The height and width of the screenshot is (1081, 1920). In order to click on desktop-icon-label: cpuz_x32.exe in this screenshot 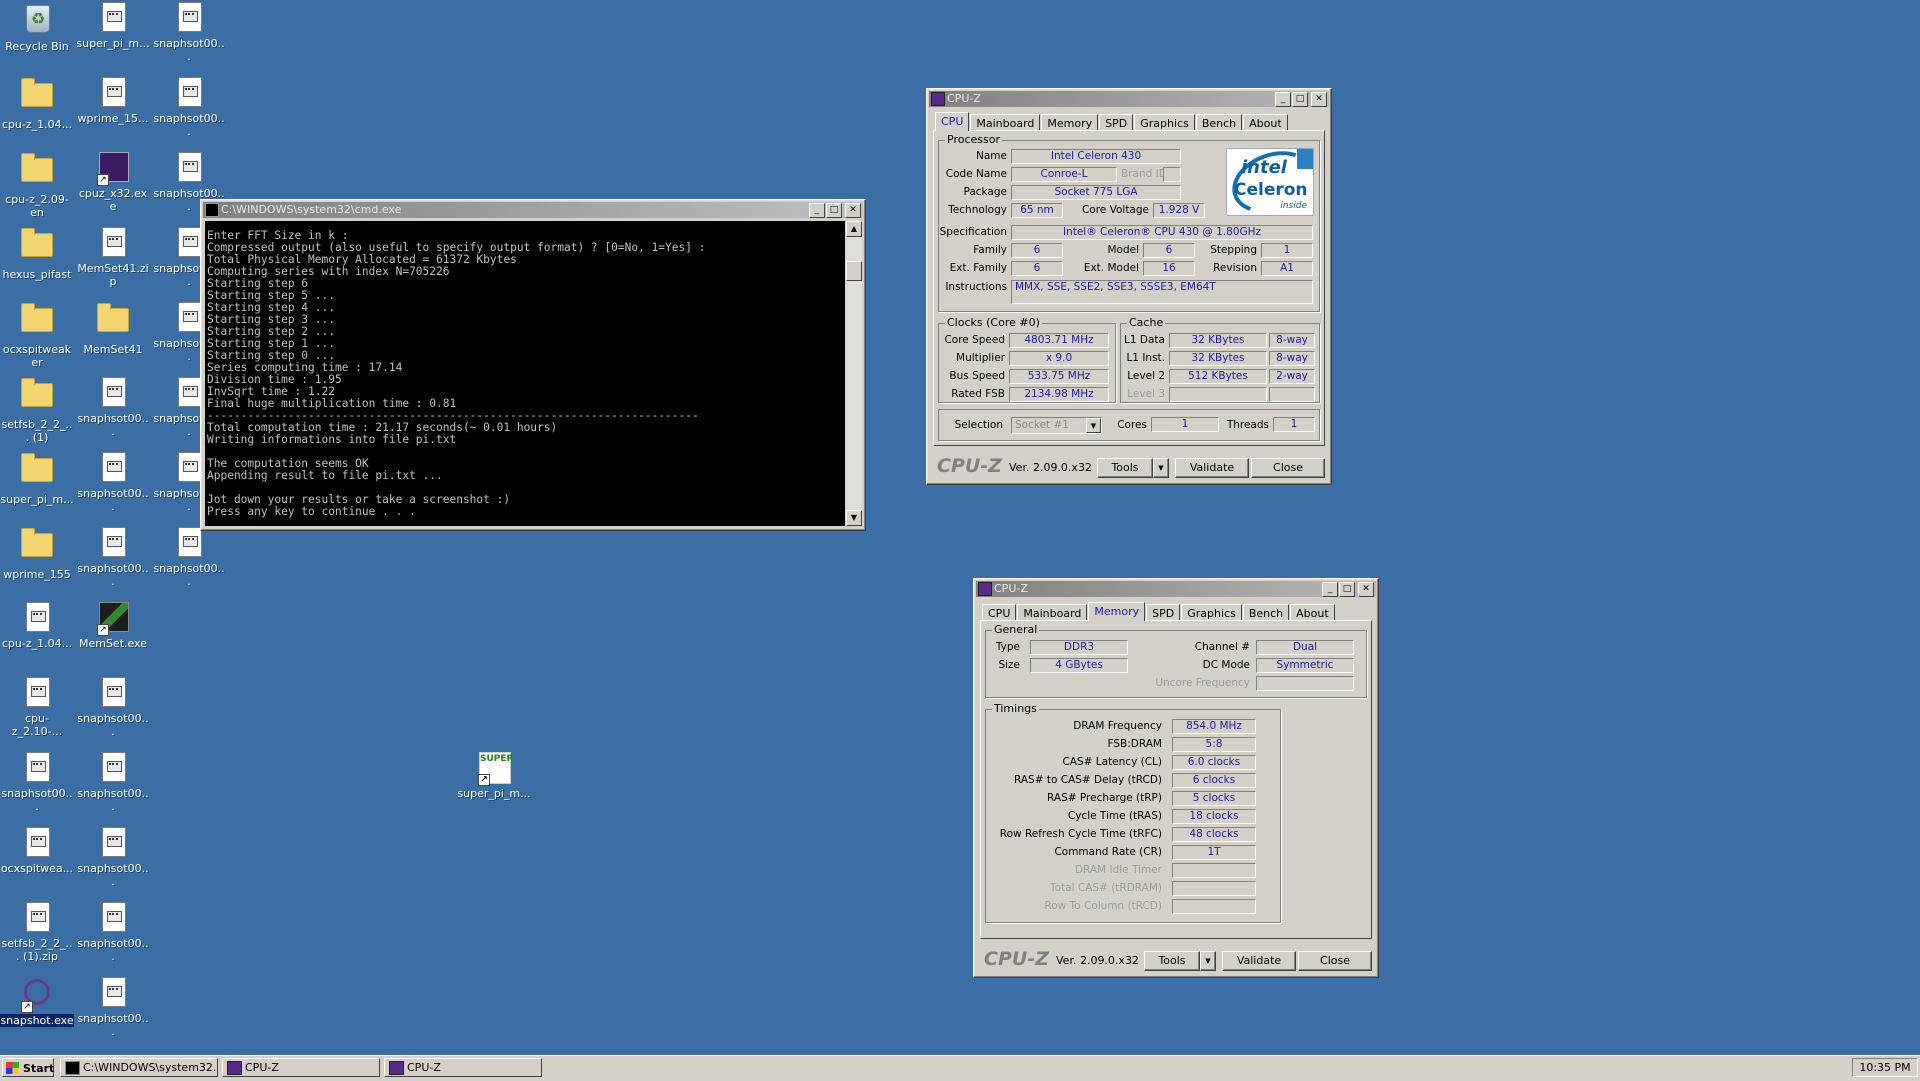, I will do `click(113, 200)`.